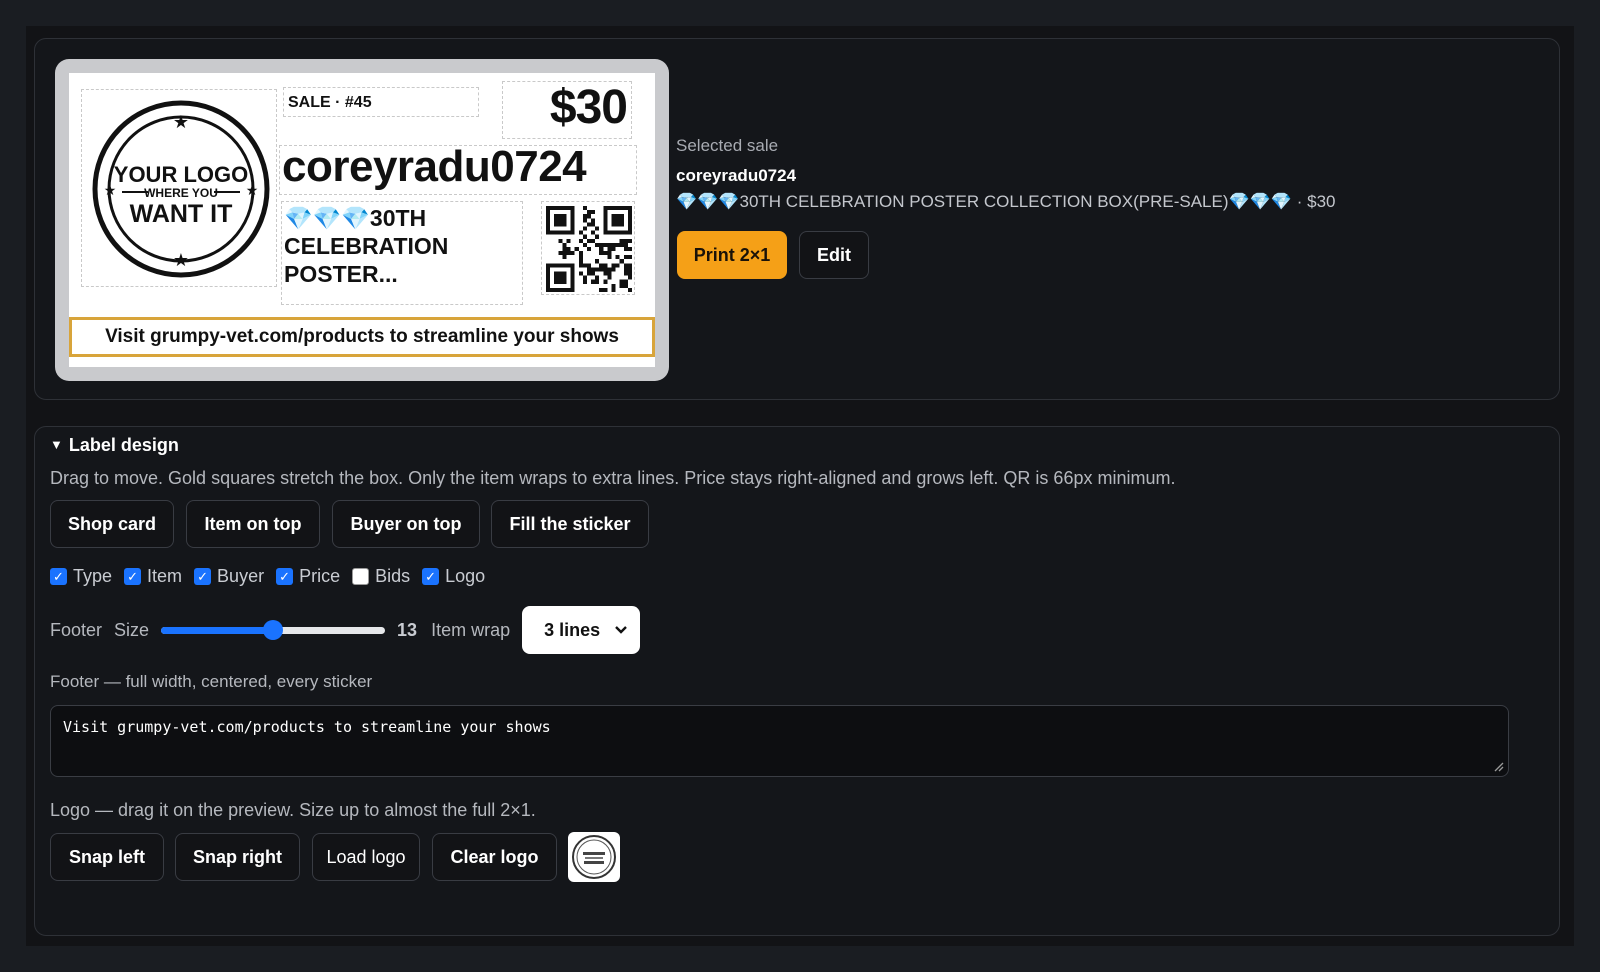 This screenshot has height=972, width=1600. I want to click on footer-label: Footer, so click(76, 629).